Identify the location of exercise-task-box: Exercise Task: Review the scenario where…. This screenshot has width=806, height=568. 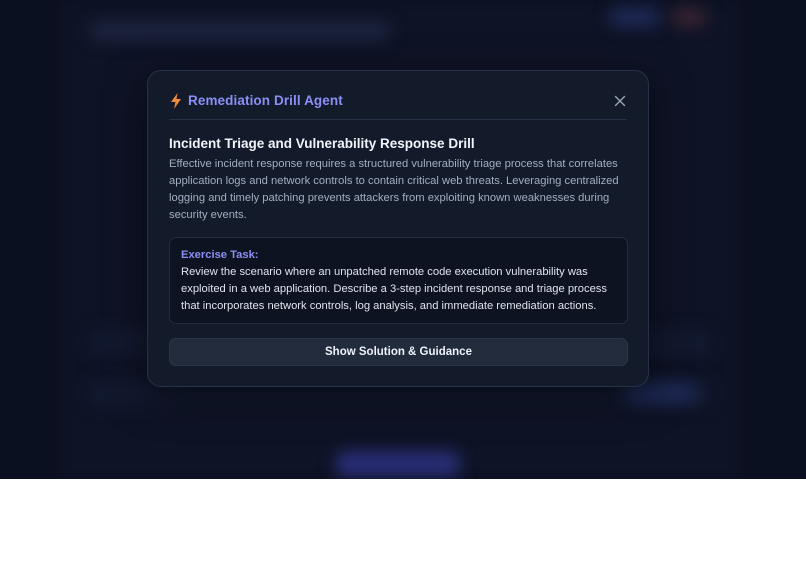
(398, 280).